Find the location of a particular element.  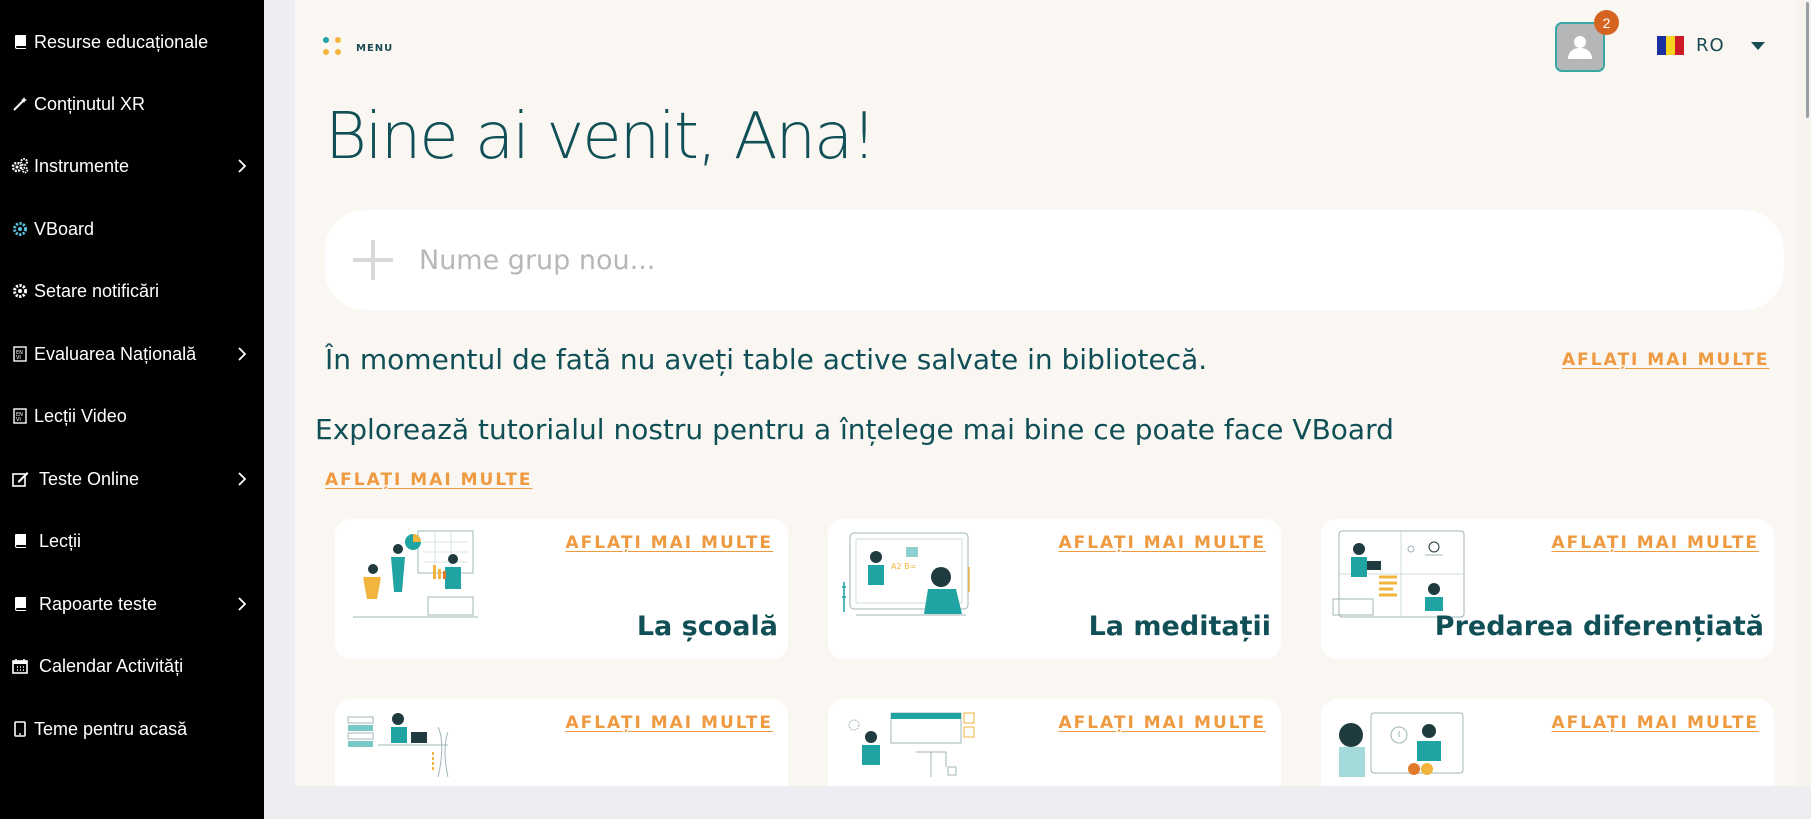

sidebar-item-vboard: VBoard is located at coordinates (132, 229).